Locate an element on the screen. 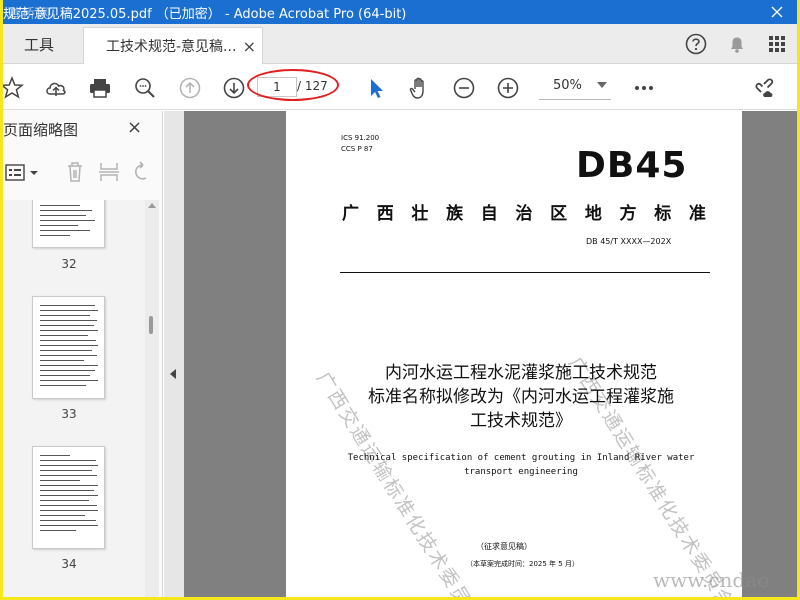 This screenshot has width=800, height=600. rotate-icon is located at coordinates (141, 170).